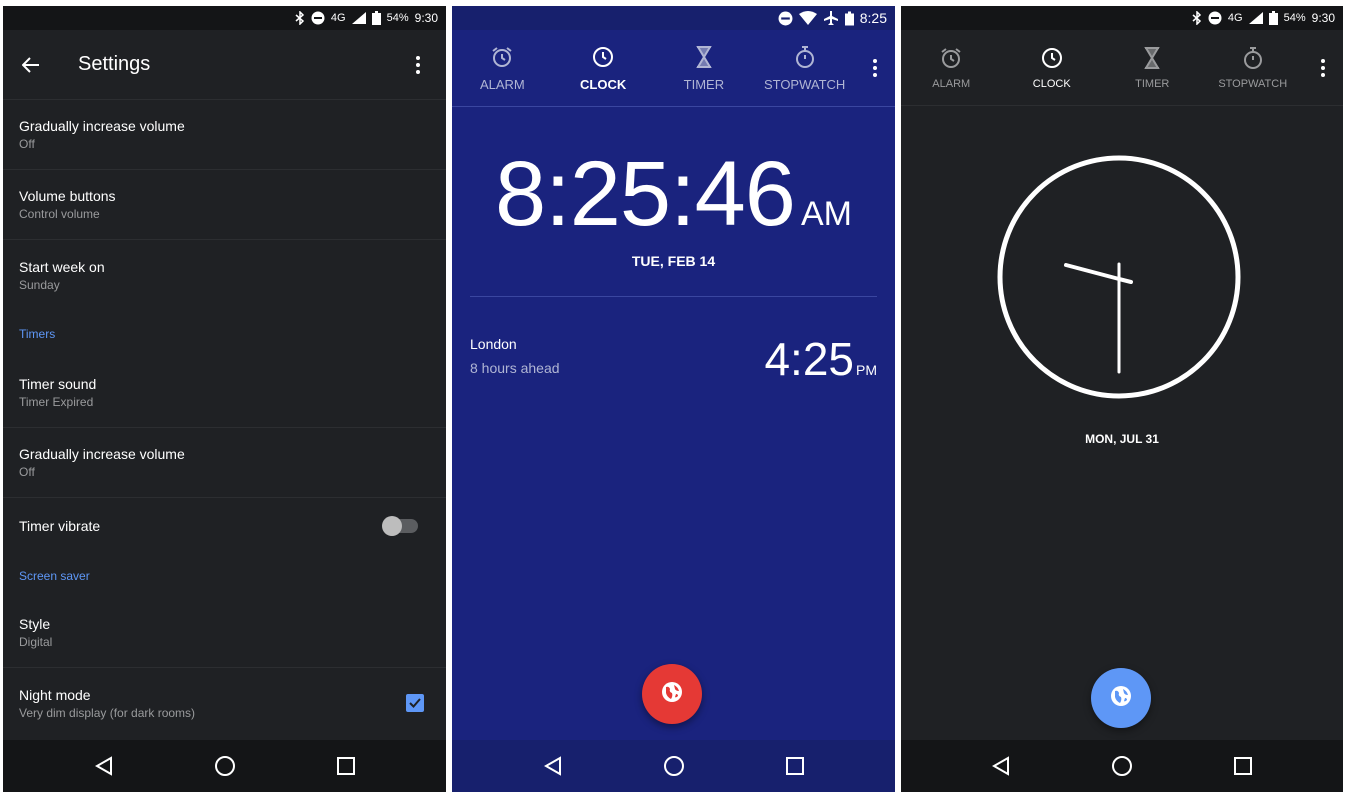 The width and height of the screenshot is (1346, 794). What do you see at coordinates (62, 266) in the screenshot?
I see `setting-title: Start week on` at bounding box center [62, 266].